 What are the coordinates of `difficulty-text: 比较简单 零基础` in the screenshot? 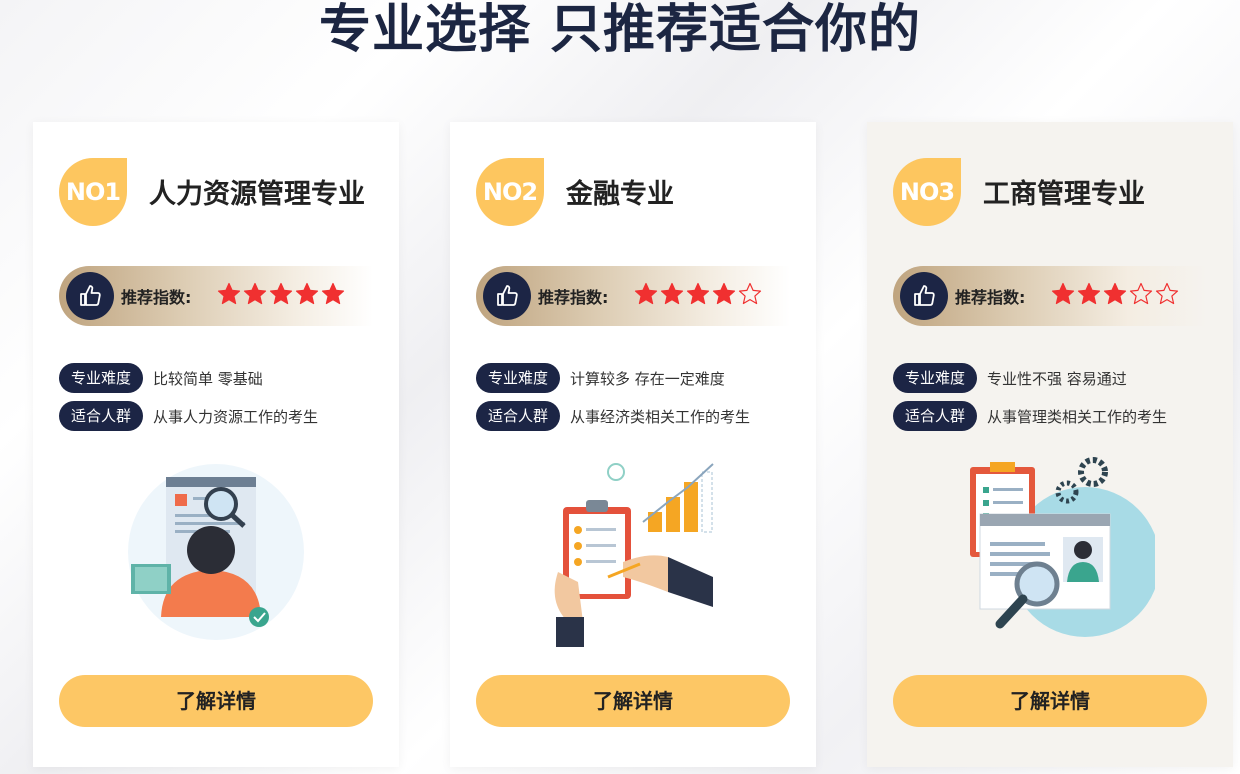 It's located at (208, 378).